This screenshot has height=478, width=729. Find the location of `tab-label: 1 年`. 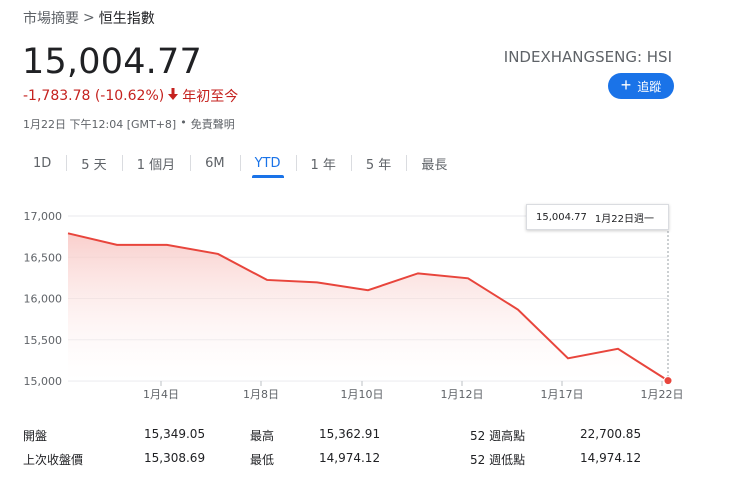

tab-label: 1 年 is located at coordinates (323, 165).